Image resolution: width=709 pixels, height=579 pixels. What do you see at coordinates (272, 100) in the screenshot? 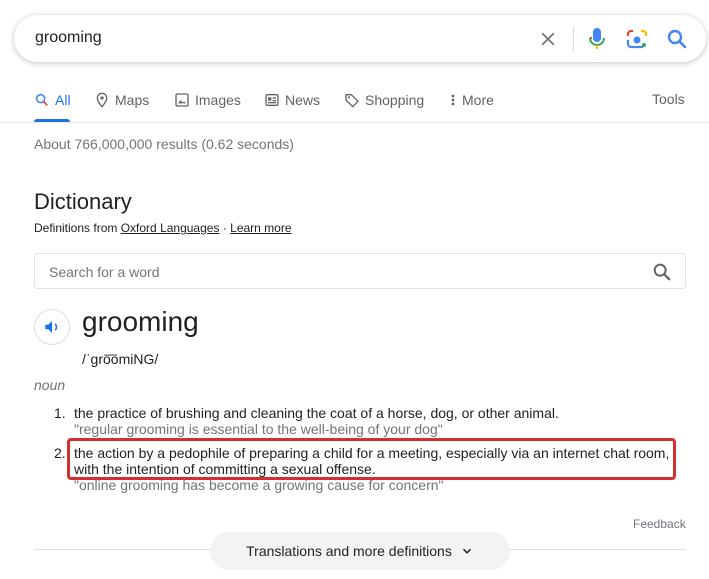
I see `news-icon` at bounding box center [272, 100].